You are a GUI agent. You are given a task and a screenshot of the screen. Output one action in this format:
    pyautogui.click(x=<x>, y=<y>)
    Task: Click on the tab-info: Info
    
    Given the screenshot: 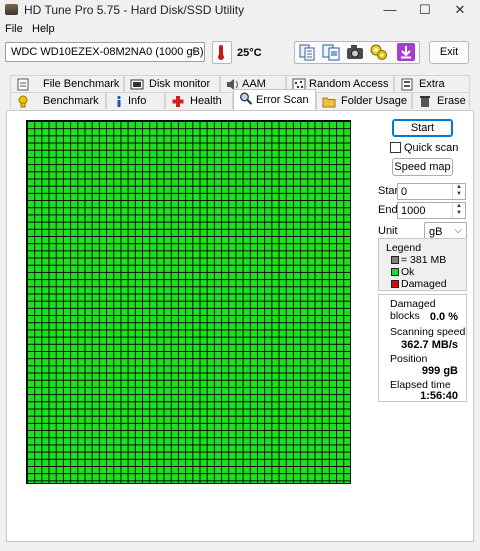 What is the action you would take?
    pyautogui.click(x=135, y=100)
    